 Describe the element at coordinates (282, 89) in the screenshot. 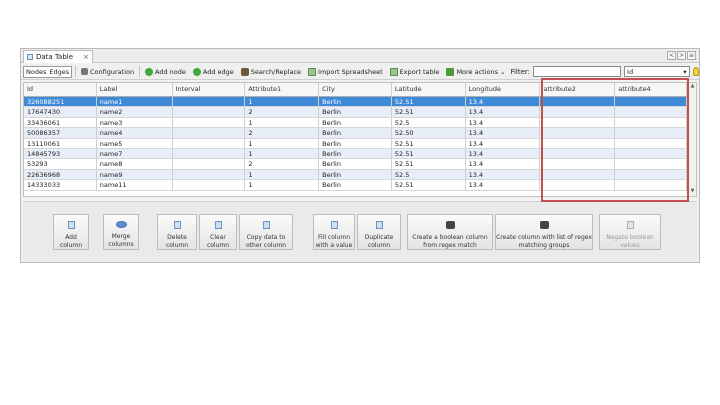

I see `column-header: Attribute1` at that location.